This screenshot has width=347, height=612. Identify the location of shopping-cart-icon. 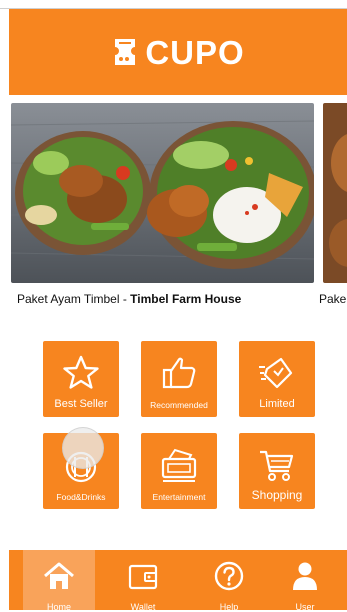
(277, 465).